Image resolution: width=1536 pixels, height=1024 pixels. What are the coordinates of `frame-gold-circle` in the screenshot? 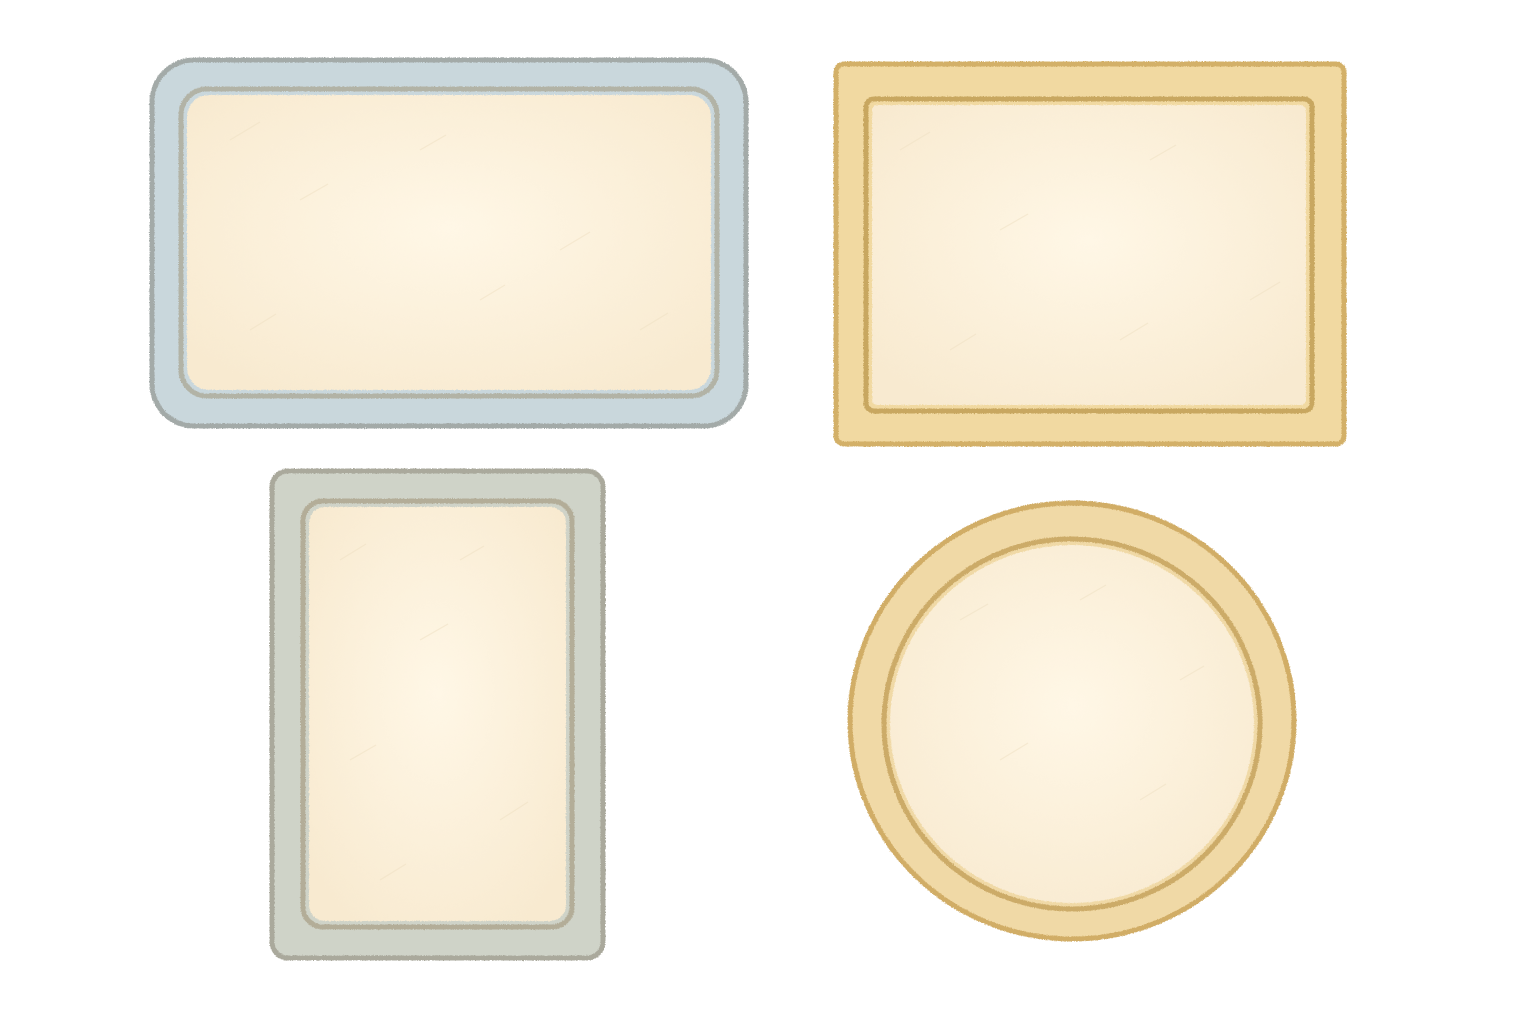 It's located at (1072, 721).